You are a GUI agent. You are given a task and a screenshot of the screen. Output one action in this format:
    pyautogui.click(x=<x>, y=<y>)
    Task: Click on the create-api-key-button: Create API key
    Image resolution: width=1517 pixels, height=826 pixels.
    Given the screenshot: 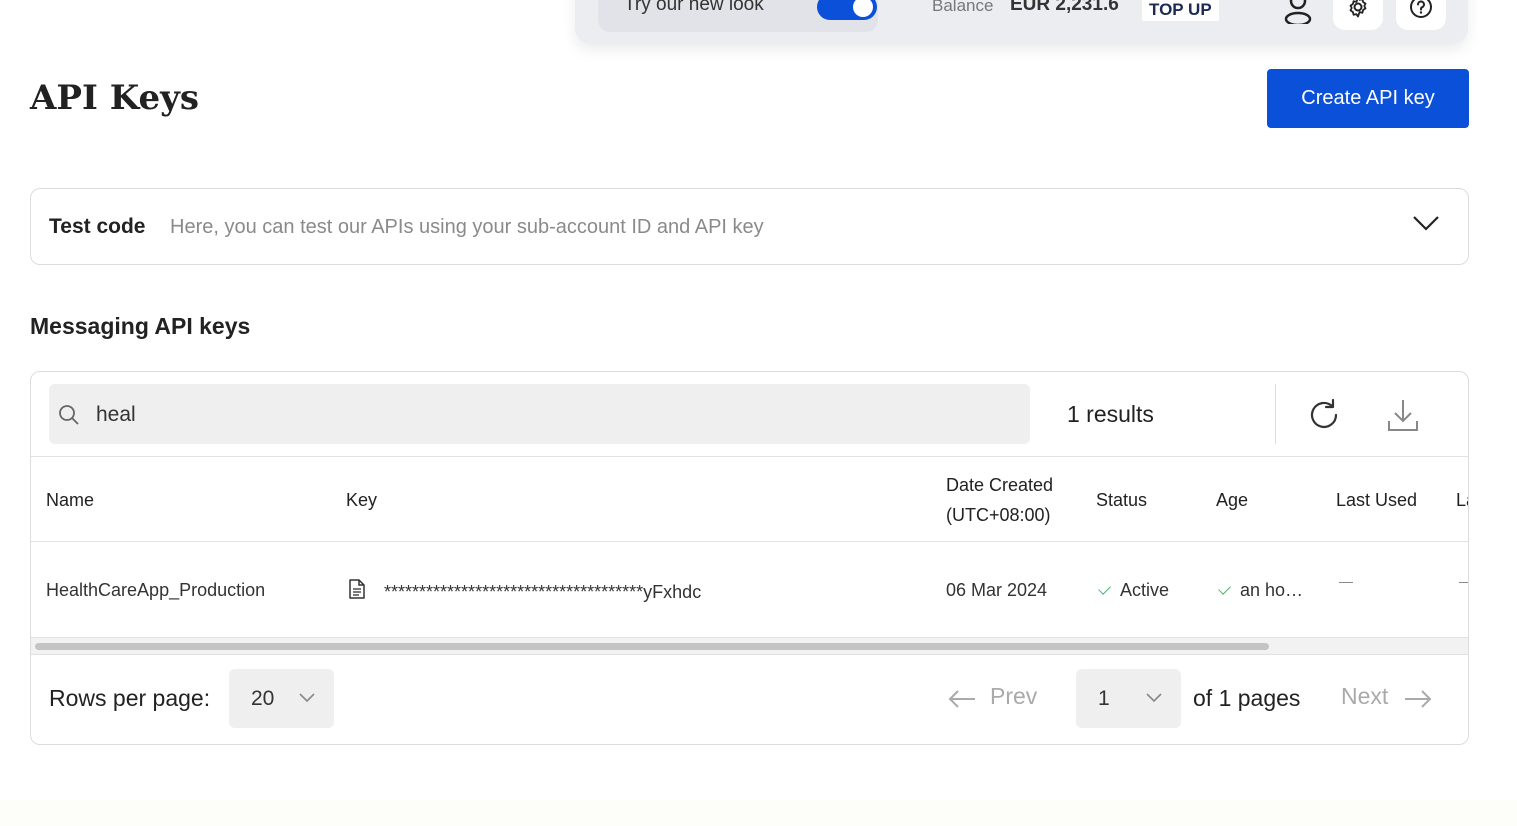 What is the action you would take?
    pyautogui.click(x=1368, y=98)
    